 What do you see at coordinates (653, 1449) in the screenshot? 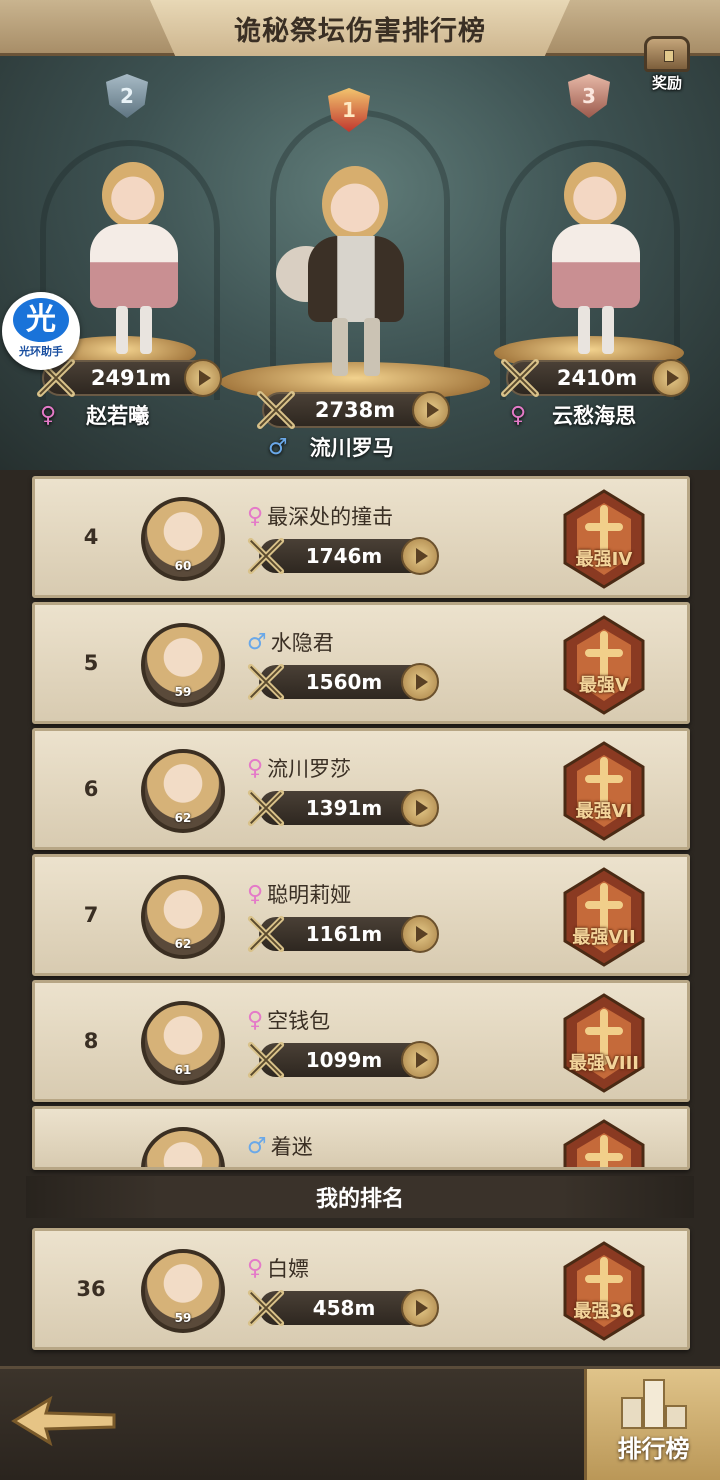
I see `ranking-tab-label: 排行榜` at bounding box center [653, 1449].